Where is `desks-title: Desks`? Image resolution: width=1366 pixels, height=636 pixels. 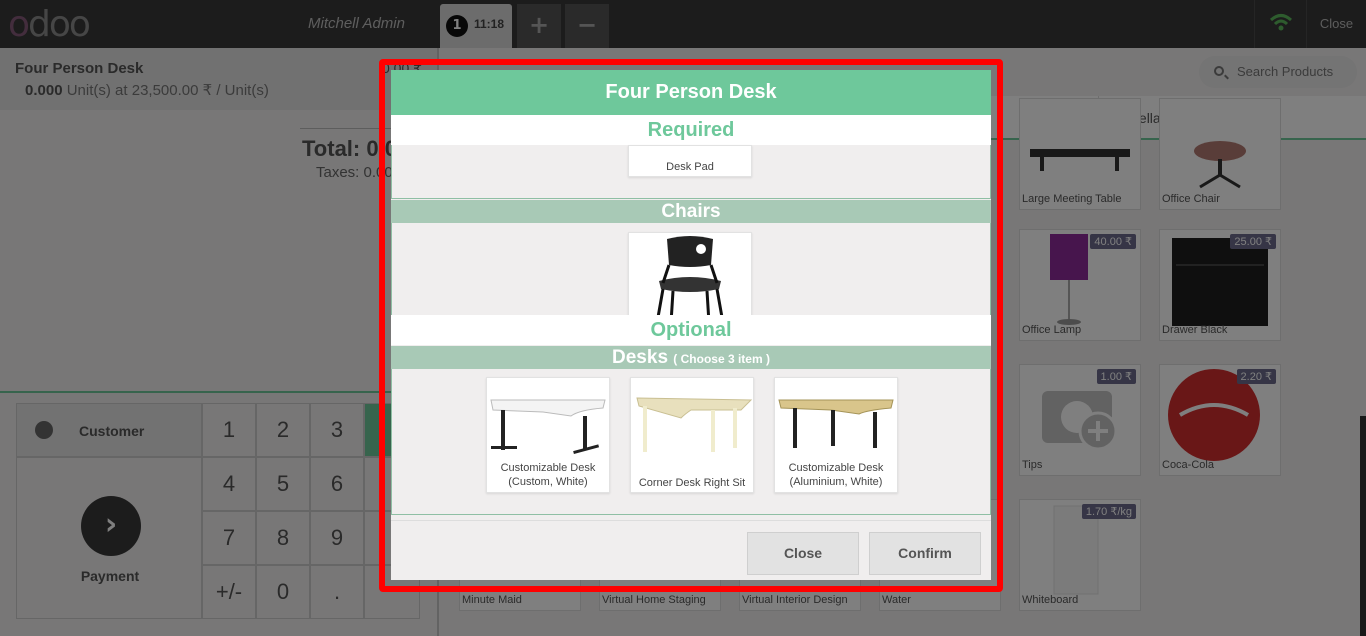 desks-title: Desks is located at coordinates (640, 357).